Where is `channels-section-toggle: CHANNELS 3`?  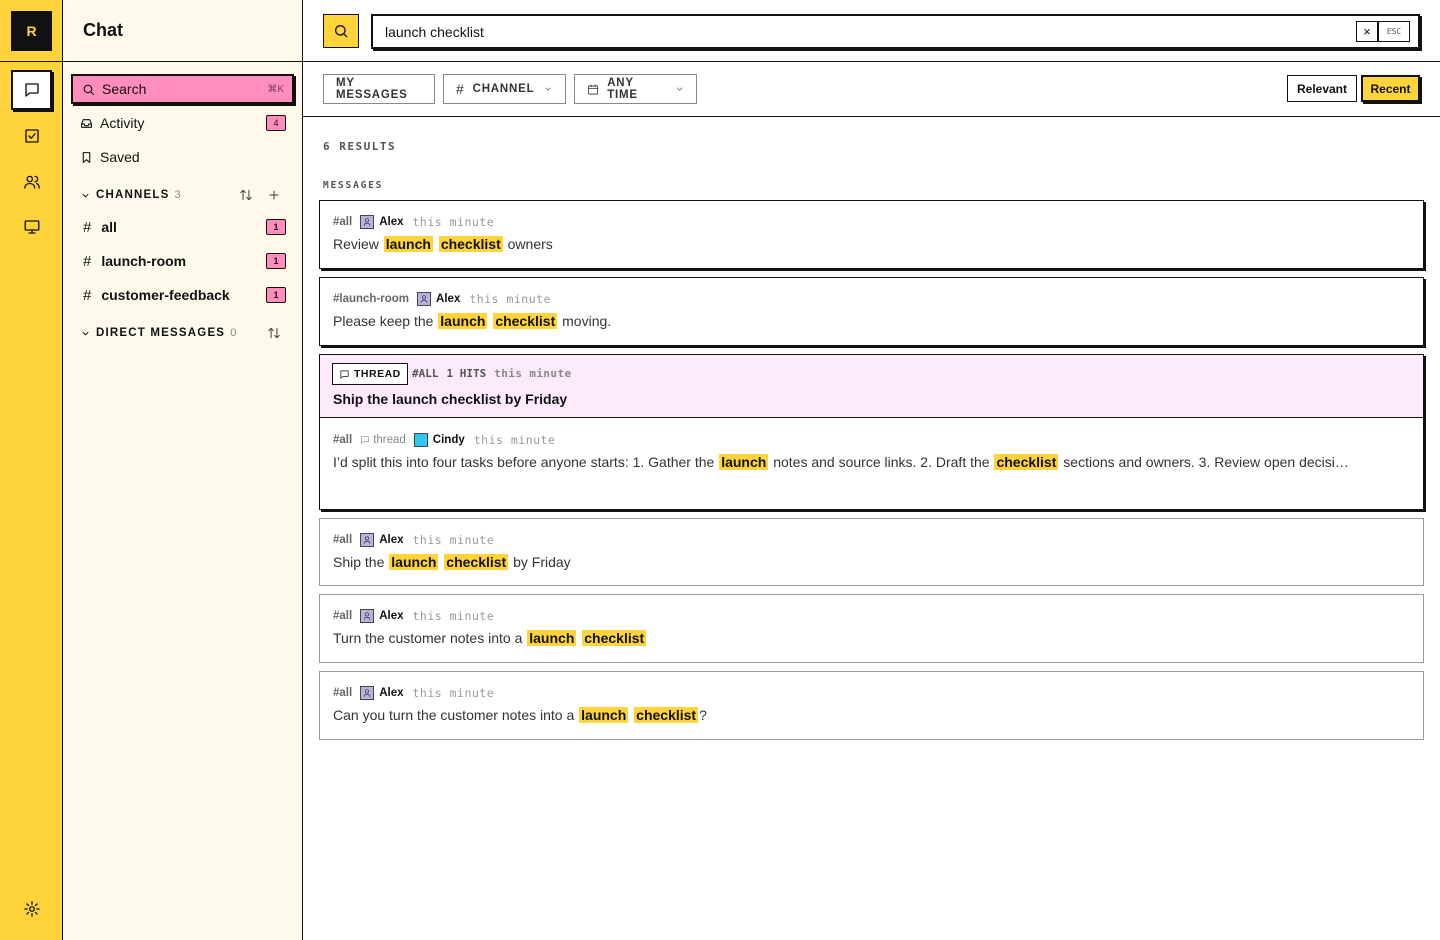
channels-section-toggle: CHANNELS 3 is located at coordinates (131, 195).